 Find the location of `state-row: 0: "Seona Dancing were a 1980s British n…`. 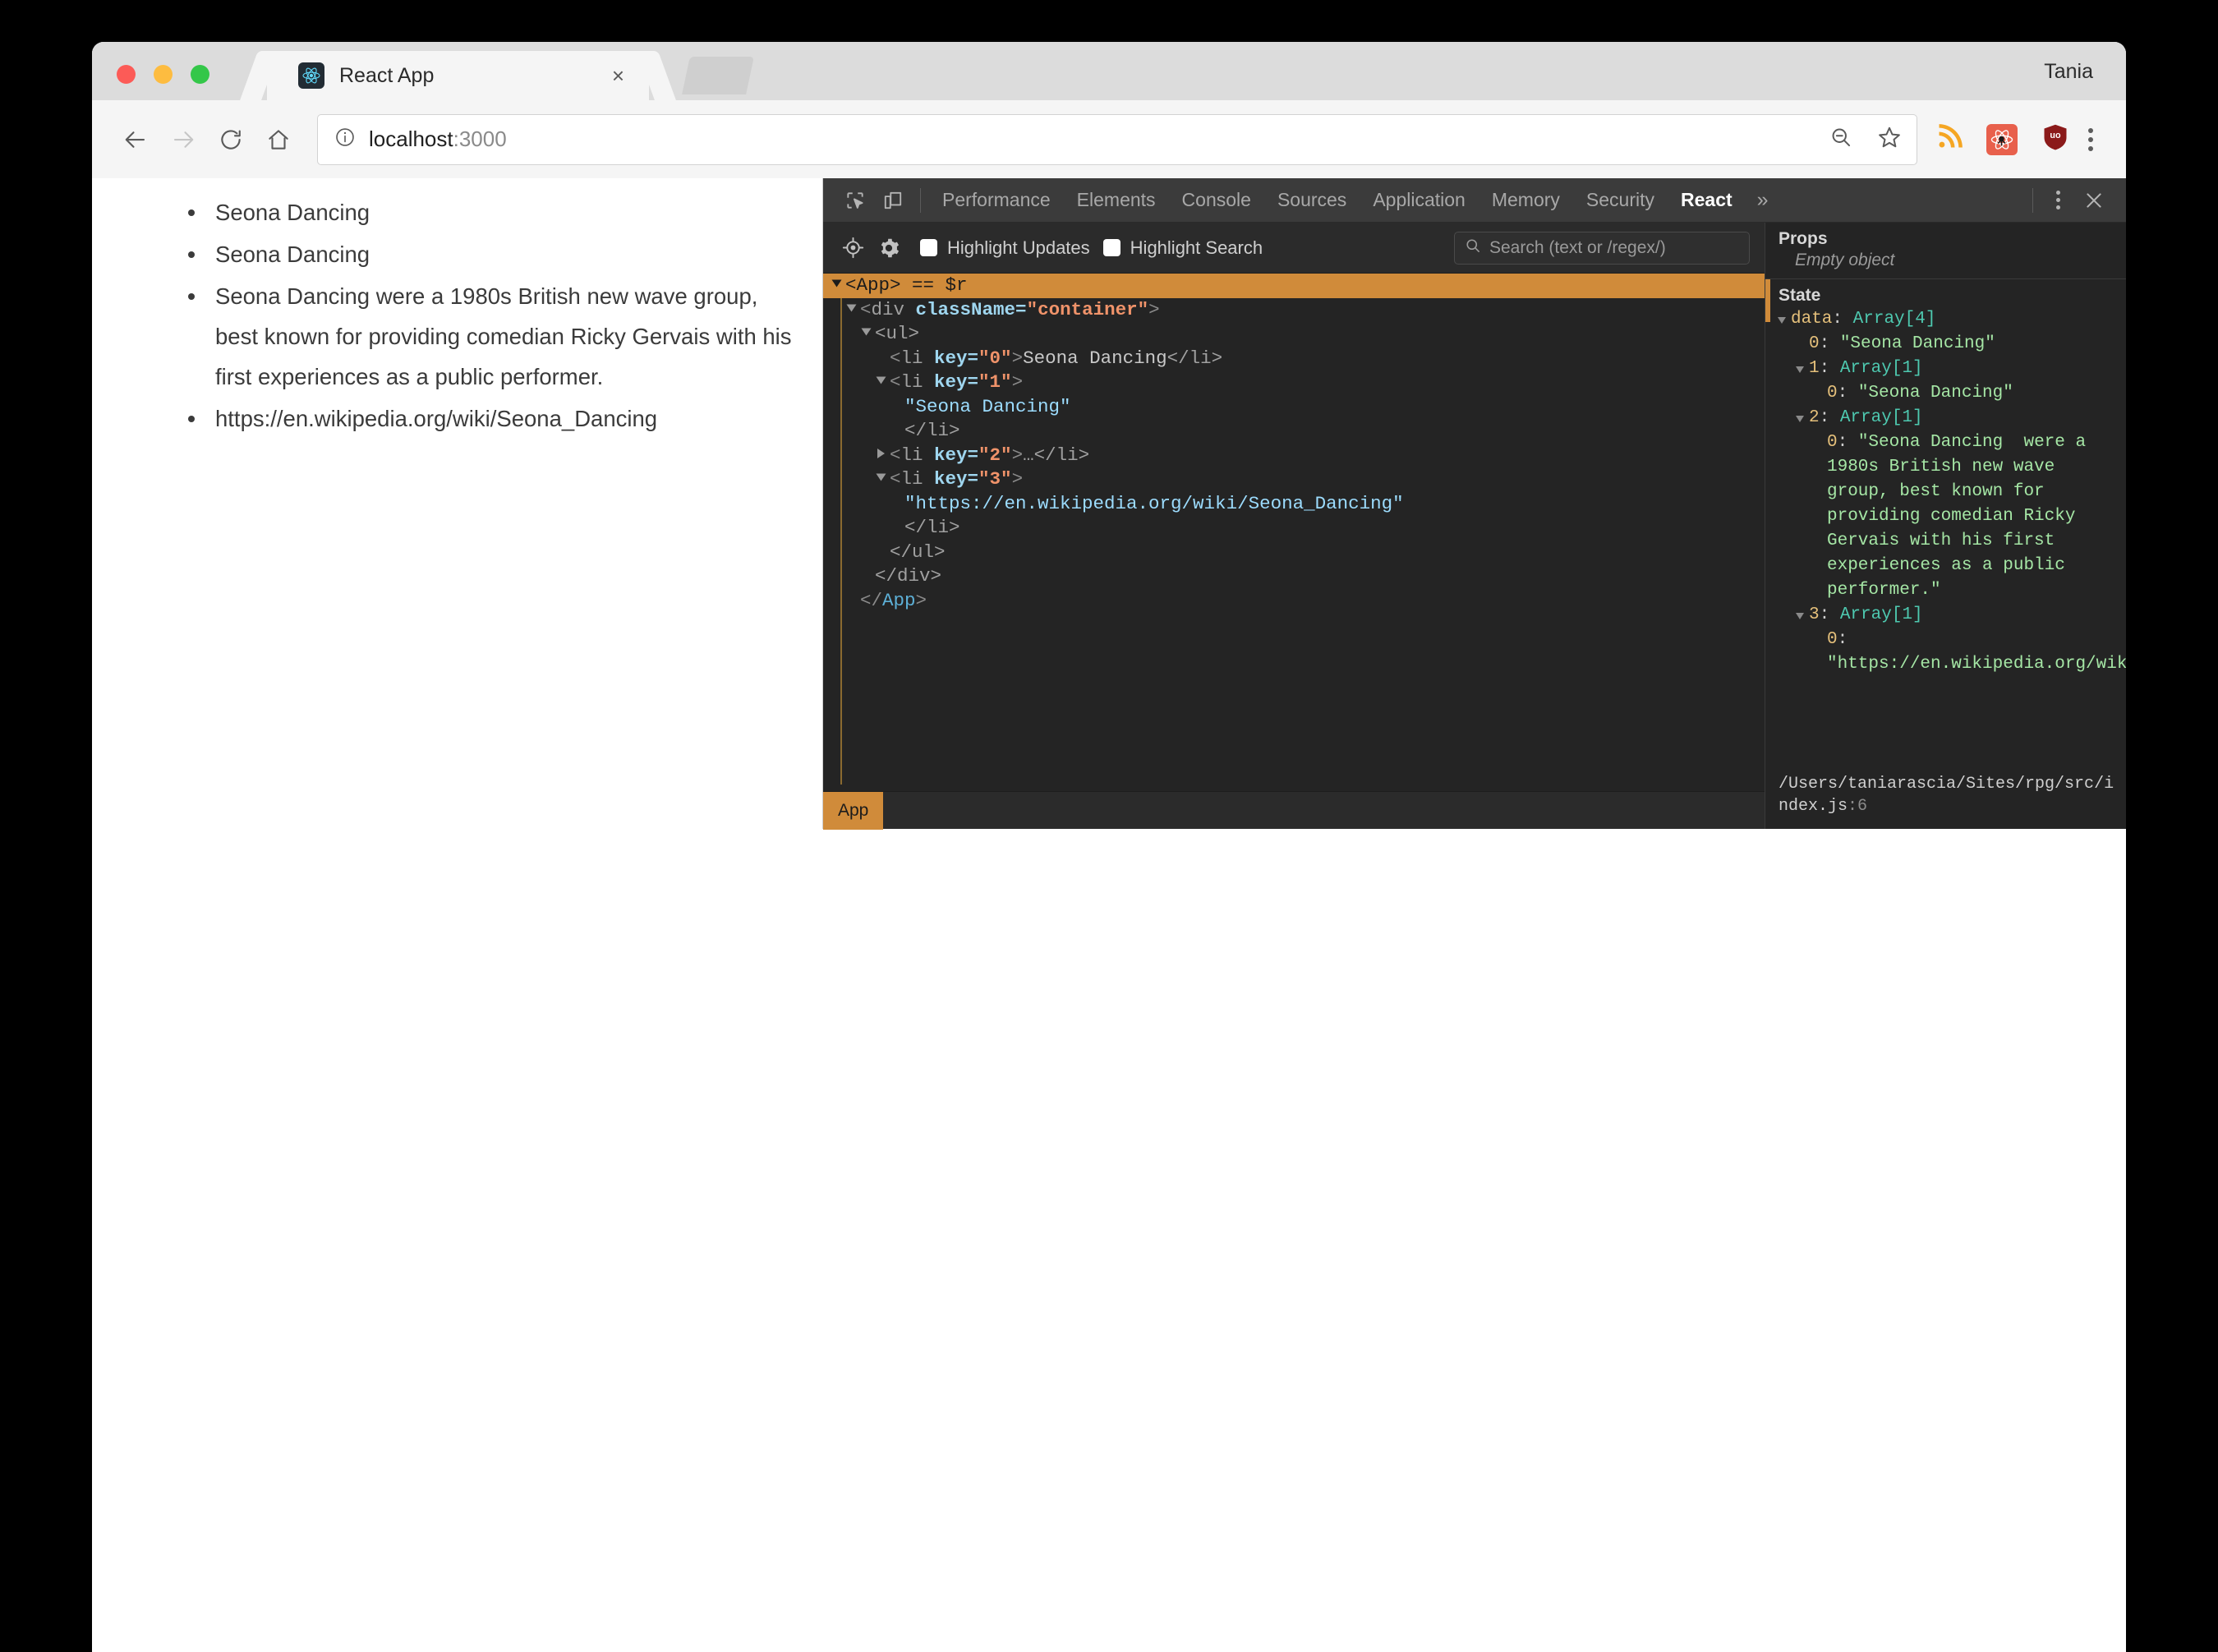

state-row: 0: "Seona Dancing were a 1980s British n… is located at coordinates (1952, 516).